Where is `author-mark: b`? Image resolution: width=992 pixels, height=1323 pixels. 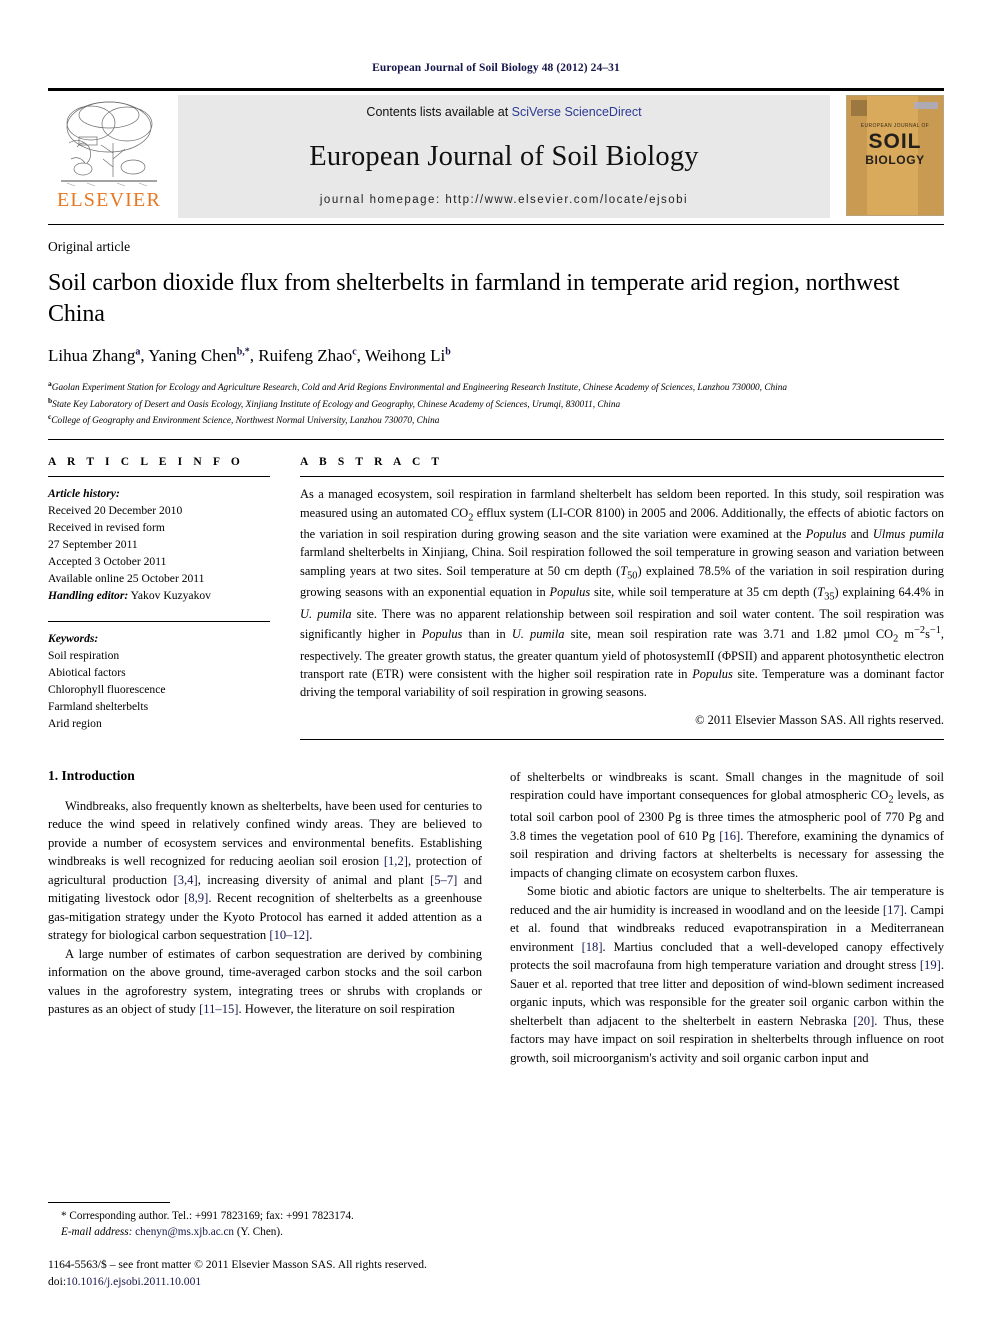
author-mark: b is located at coordinates (448, 352).